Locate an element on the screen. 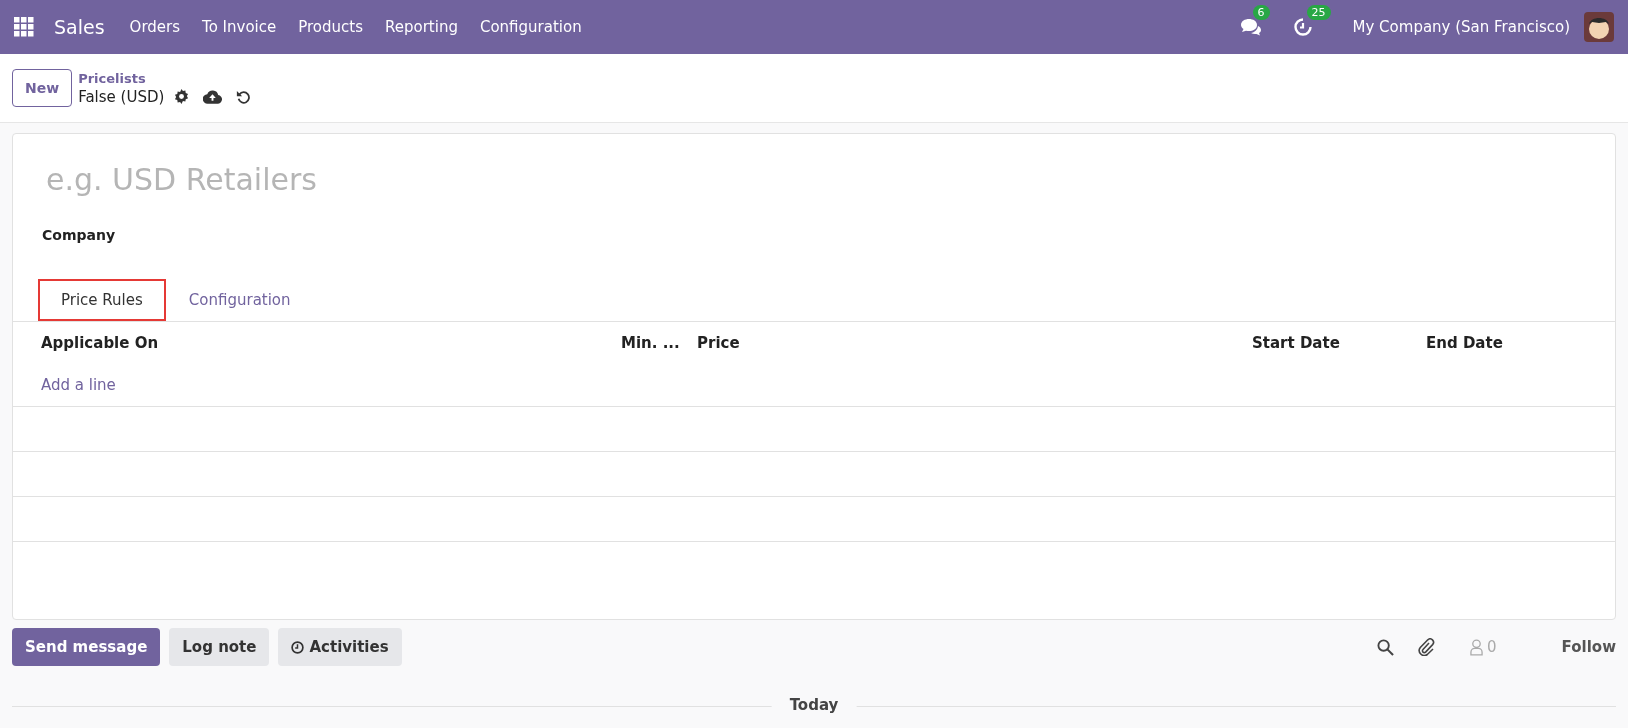 The width and height of the screenshot is (1628, 728). menu-item: Orders is located at coordinates (155, 27).